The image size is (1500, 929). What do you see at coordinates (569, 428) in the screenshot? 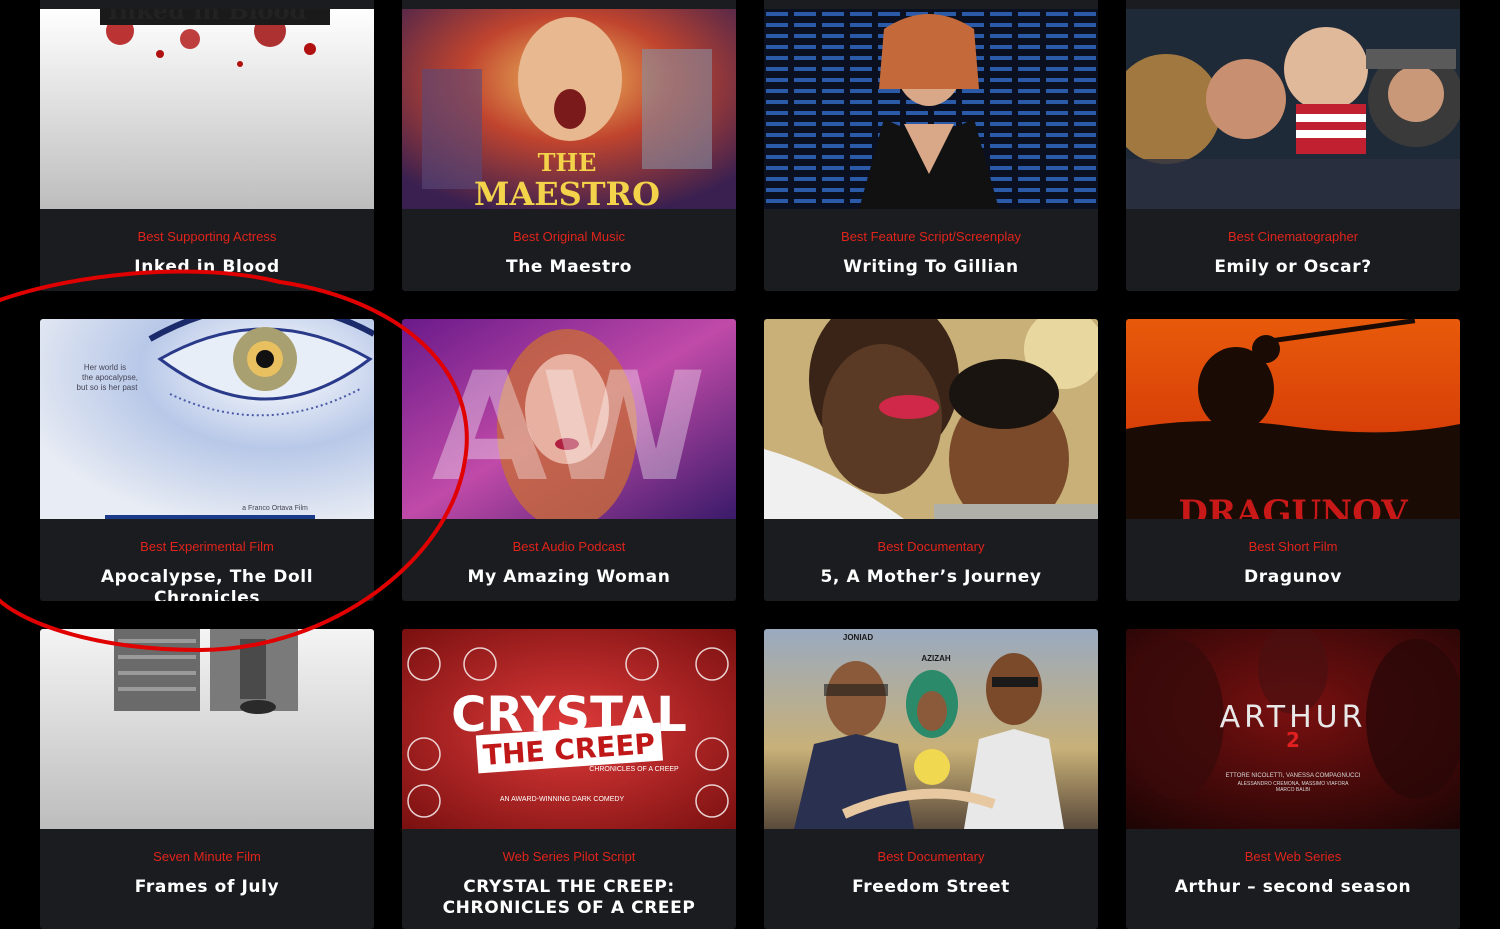
I see `poster-title-text: AW` at bounding box center [569, 428].